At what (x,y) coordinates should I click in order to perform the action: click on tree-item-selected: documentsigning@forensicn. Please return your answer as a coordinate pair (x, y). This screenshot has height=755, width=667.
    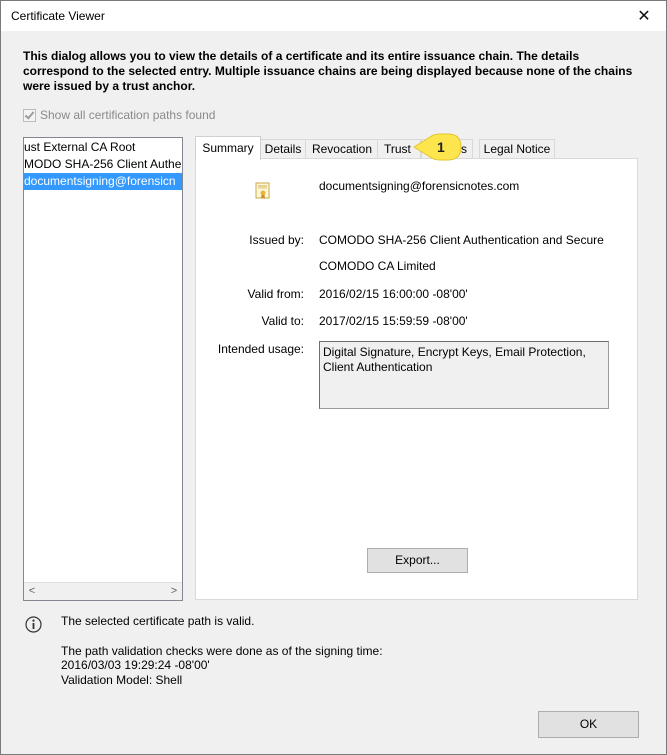
    Looking at the image, I should click on (103, 181).